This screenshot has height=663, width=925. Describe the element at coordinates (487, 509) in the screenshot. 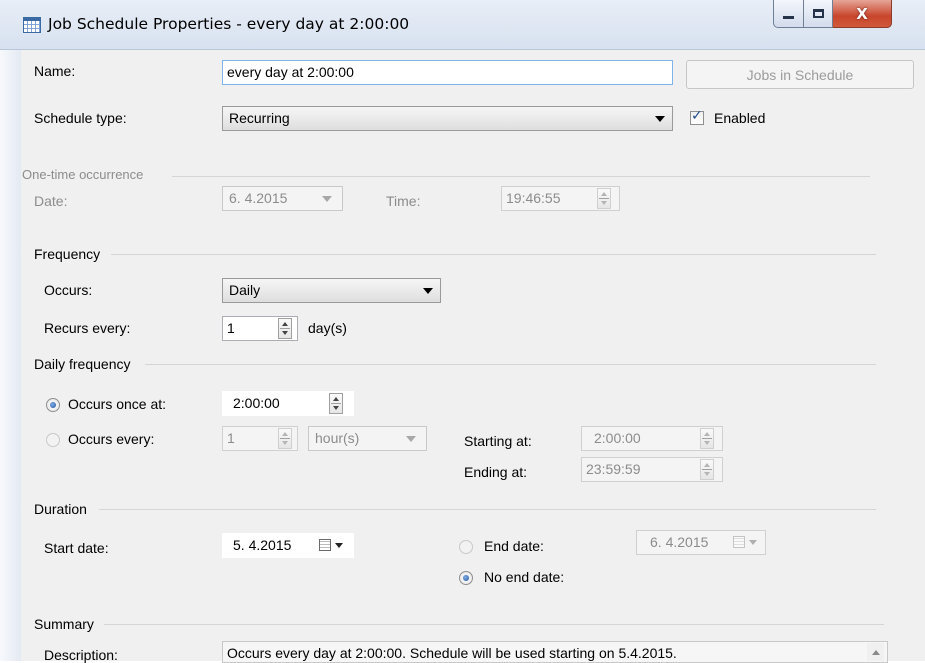

I see `duration-divider` at that location.